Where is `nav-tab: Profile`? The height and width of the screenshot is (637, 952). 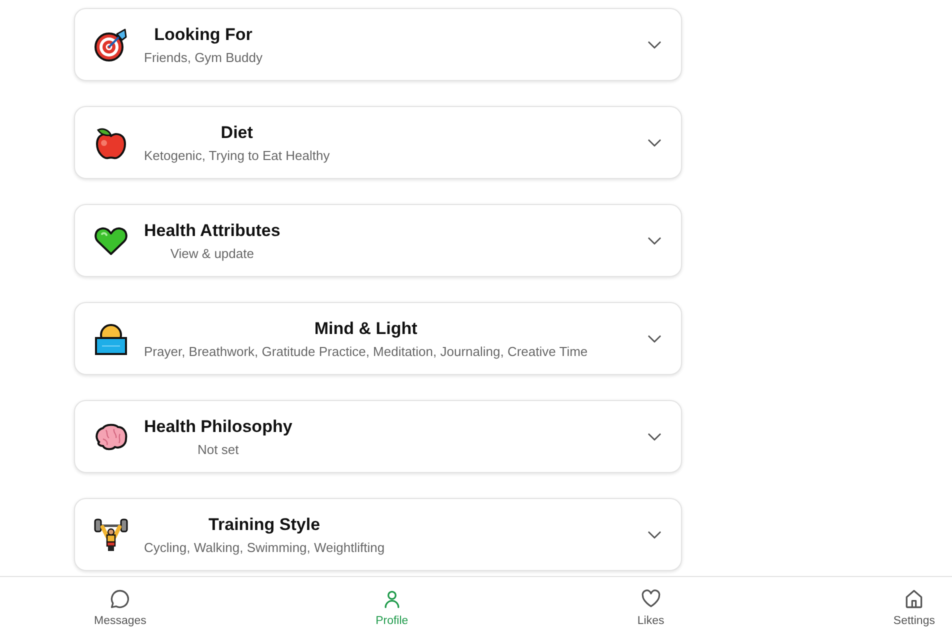 nav-tab: Profile is located at coordinates (392, 607).